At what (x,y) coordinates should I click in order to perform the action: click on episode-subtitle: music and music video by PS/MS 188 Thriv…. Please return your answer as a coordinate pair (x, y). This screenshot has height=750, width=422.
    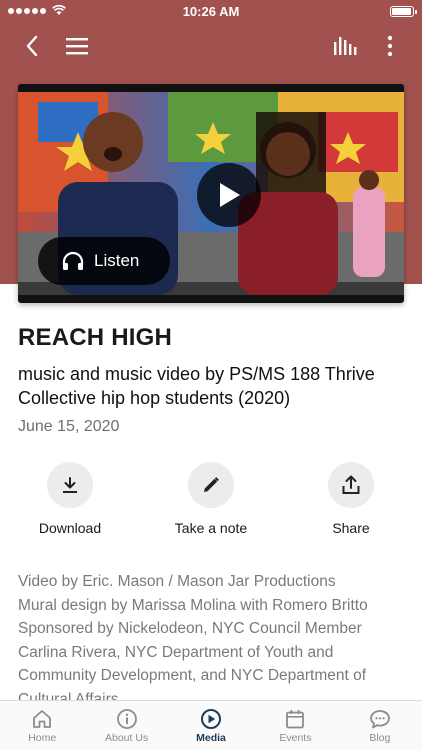
    Looking at the image, I should click on (196, 386).